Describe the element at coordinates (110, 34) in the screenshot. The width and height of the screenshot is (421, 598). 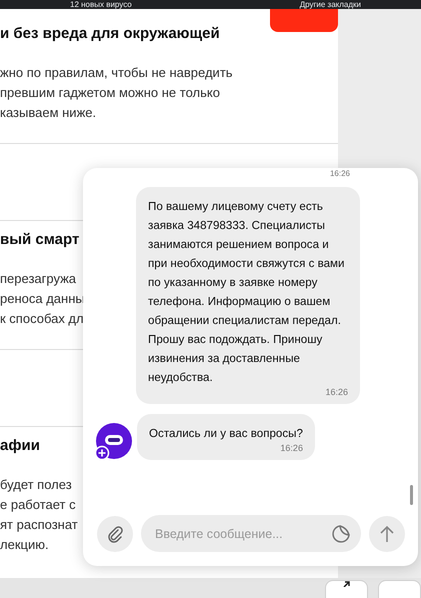
I see `article-heading: и без вреда для окружающей` at that location.